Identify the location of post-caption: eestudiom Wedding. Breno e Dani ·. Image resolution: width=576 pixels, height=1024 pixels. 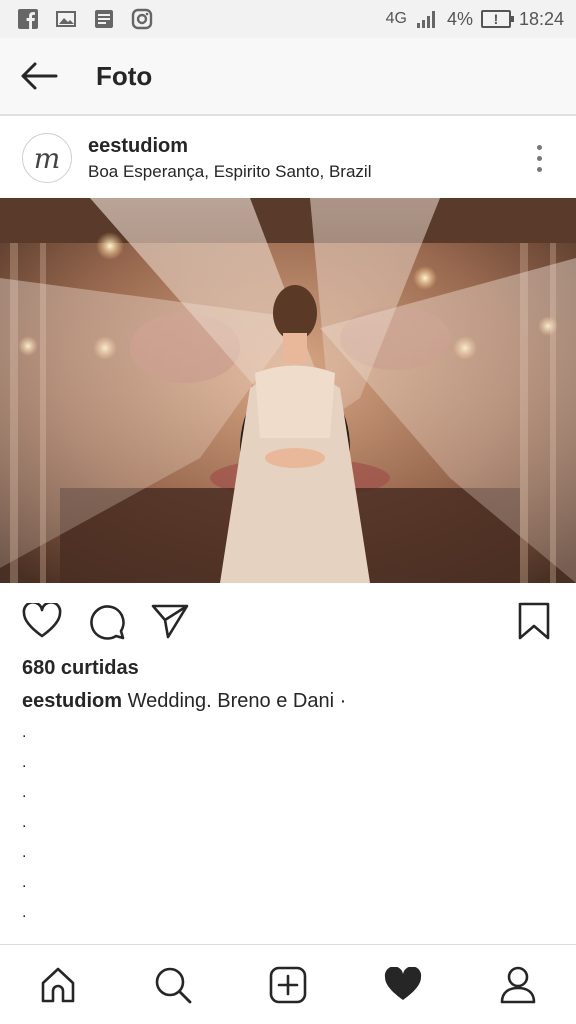
(184, 701).